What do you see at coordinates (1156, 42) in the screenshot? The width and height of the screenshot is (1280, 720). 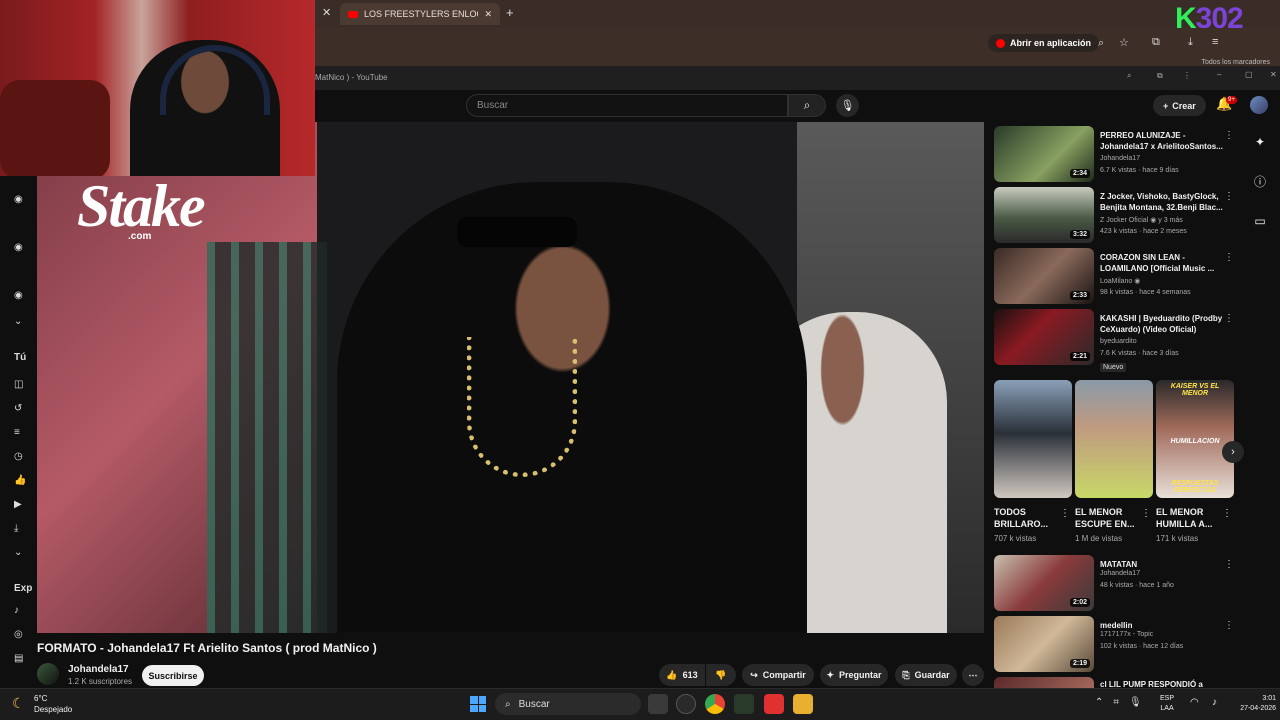 I see `extensions-icon: ⧉` at bounding box center [1156, 42].